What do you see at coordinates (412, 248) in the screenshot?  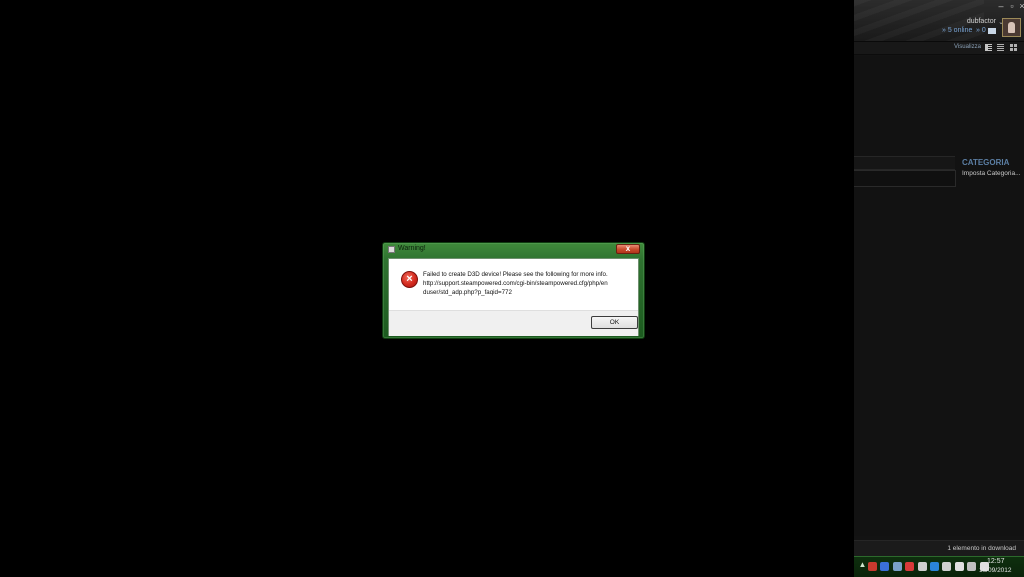 I see `dialog-title: Warning!` at bounding box center [412, 248].